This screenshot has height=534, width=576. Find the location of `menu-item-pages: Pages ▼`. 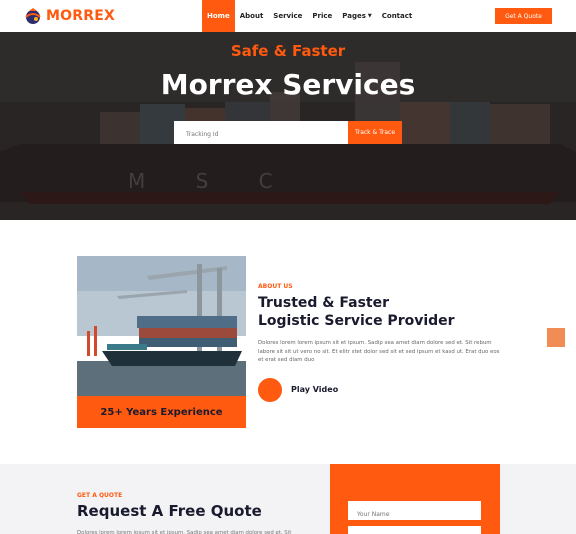

menu-item-pages: Pages ▼ is located at coordinates (356, 16).